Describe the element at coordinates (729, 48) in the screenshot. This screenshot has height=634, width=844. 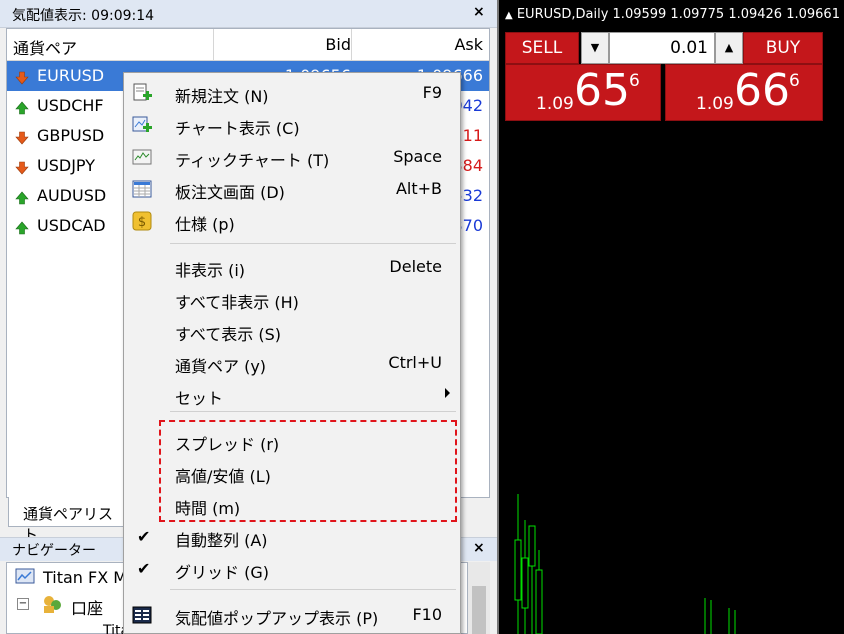
I see `lot-increase-icon: ▲` at that location.